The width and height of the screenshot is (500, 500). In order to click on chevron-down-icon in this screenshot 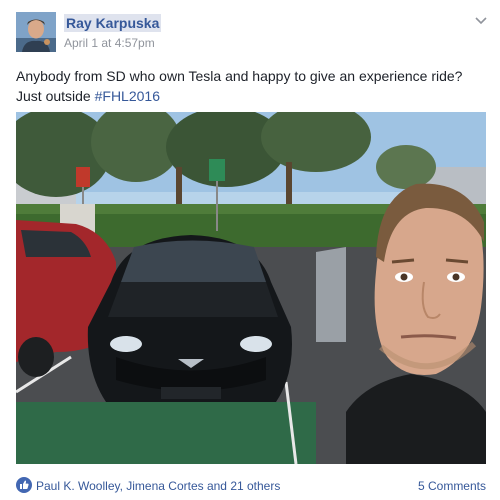, I will do `click(481, 20)`.